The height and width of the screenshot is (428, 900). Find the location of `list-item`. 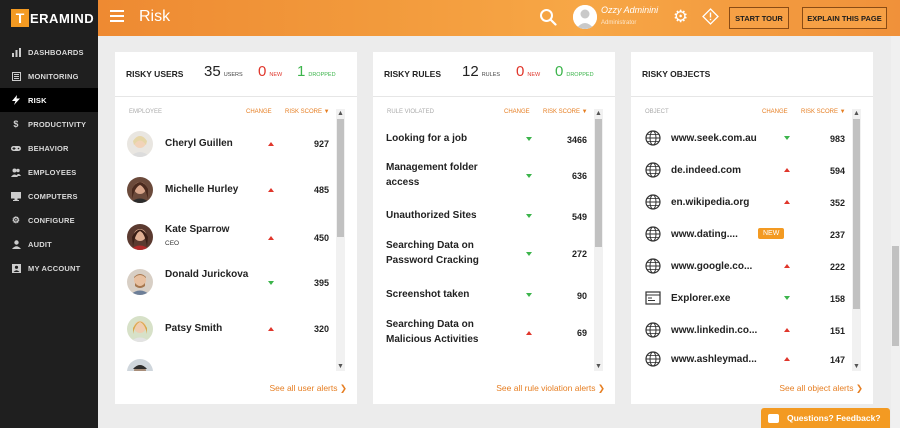

list-item is located at coordinates (230, 365).